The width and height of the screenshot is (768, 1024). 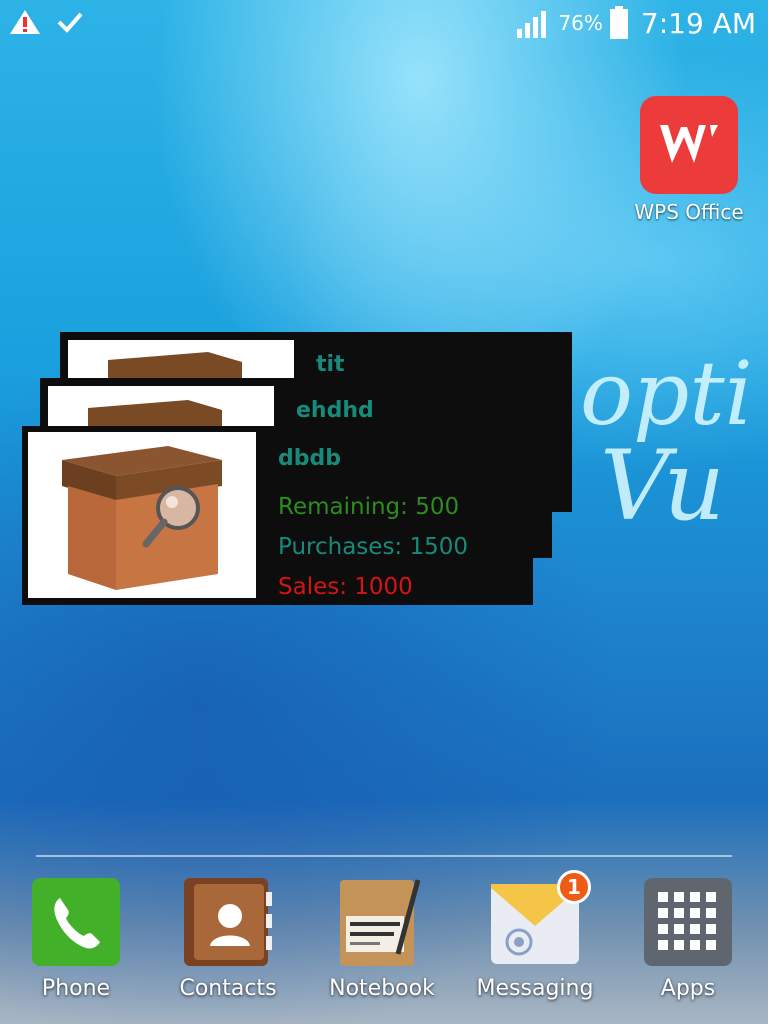 What do you see at coordinates (540, 919) in the screenshot?
I see `messaging-icon: 1` at bounding box center [540, 919].